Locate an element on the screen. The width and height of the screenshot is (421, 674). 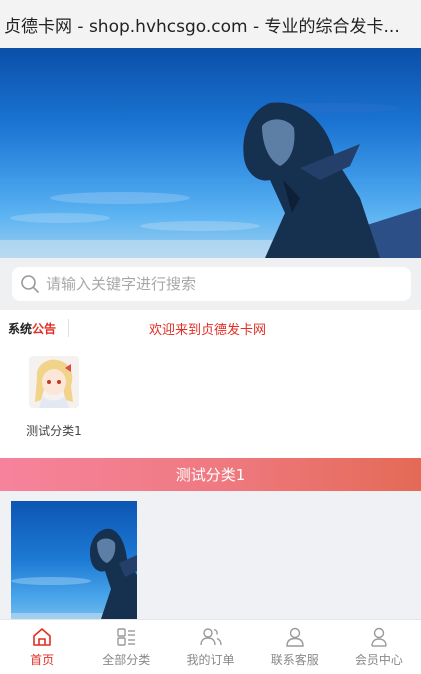
tab-home: 首页 is located at coordinates (42, 647).